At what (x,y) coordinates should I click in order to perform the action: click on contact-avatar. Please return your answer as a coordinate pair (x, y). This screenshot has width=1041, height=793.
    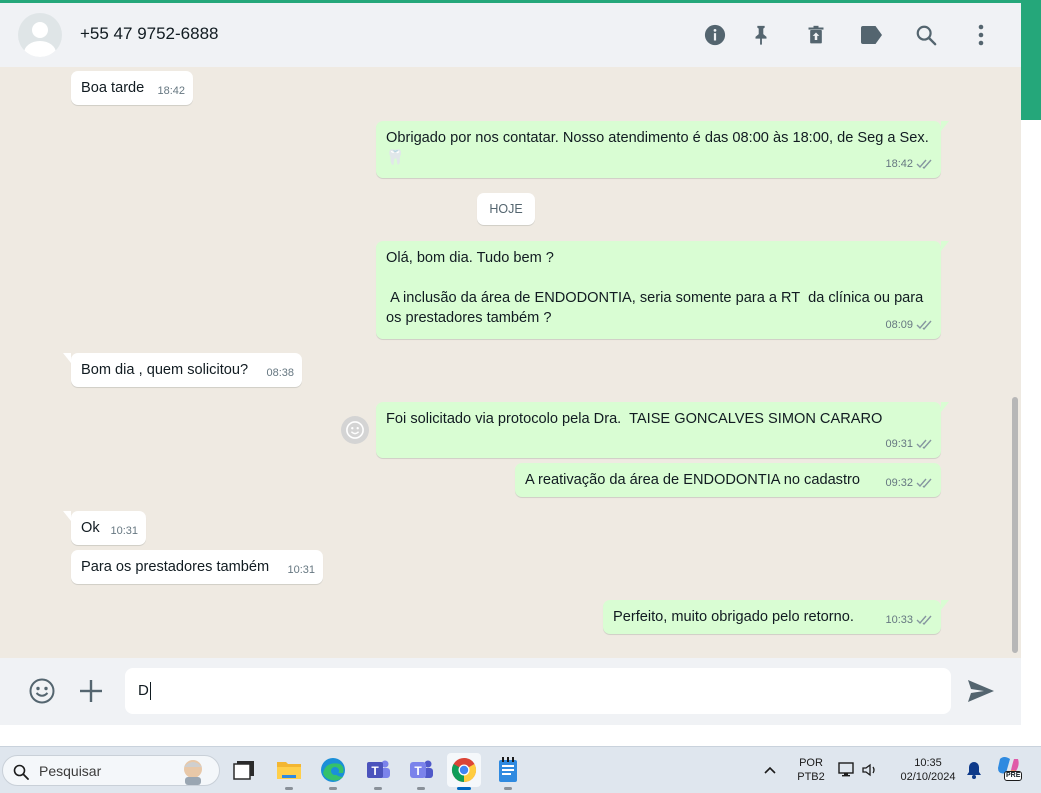
    Looking at the image, I should click on (40, 35).